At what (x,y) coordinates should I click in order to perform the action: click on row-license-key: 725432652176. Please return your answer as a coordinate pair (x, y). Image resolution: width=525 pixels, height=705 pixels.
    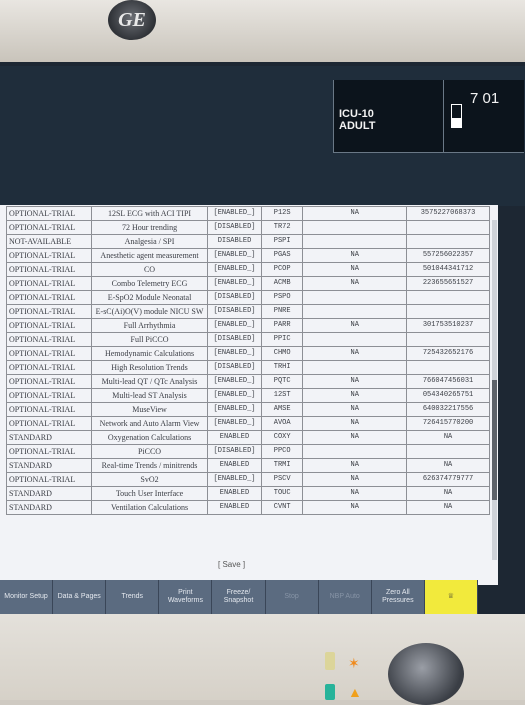
    Looking at the image, I should click on (448, 353).